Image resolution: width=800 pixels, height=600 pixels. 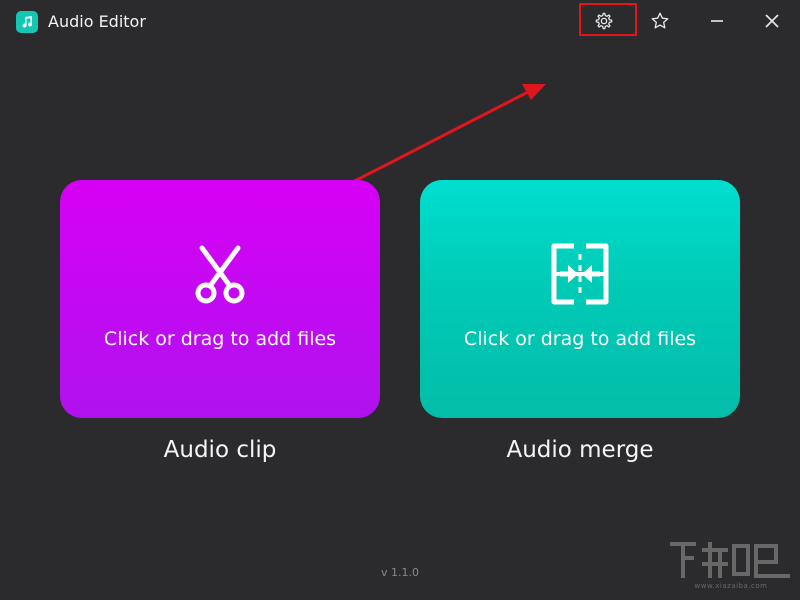 What do you see at coordinates (220, 274) in the screenshot?
I see `scissors-icon` at bounding box center [220, 274].